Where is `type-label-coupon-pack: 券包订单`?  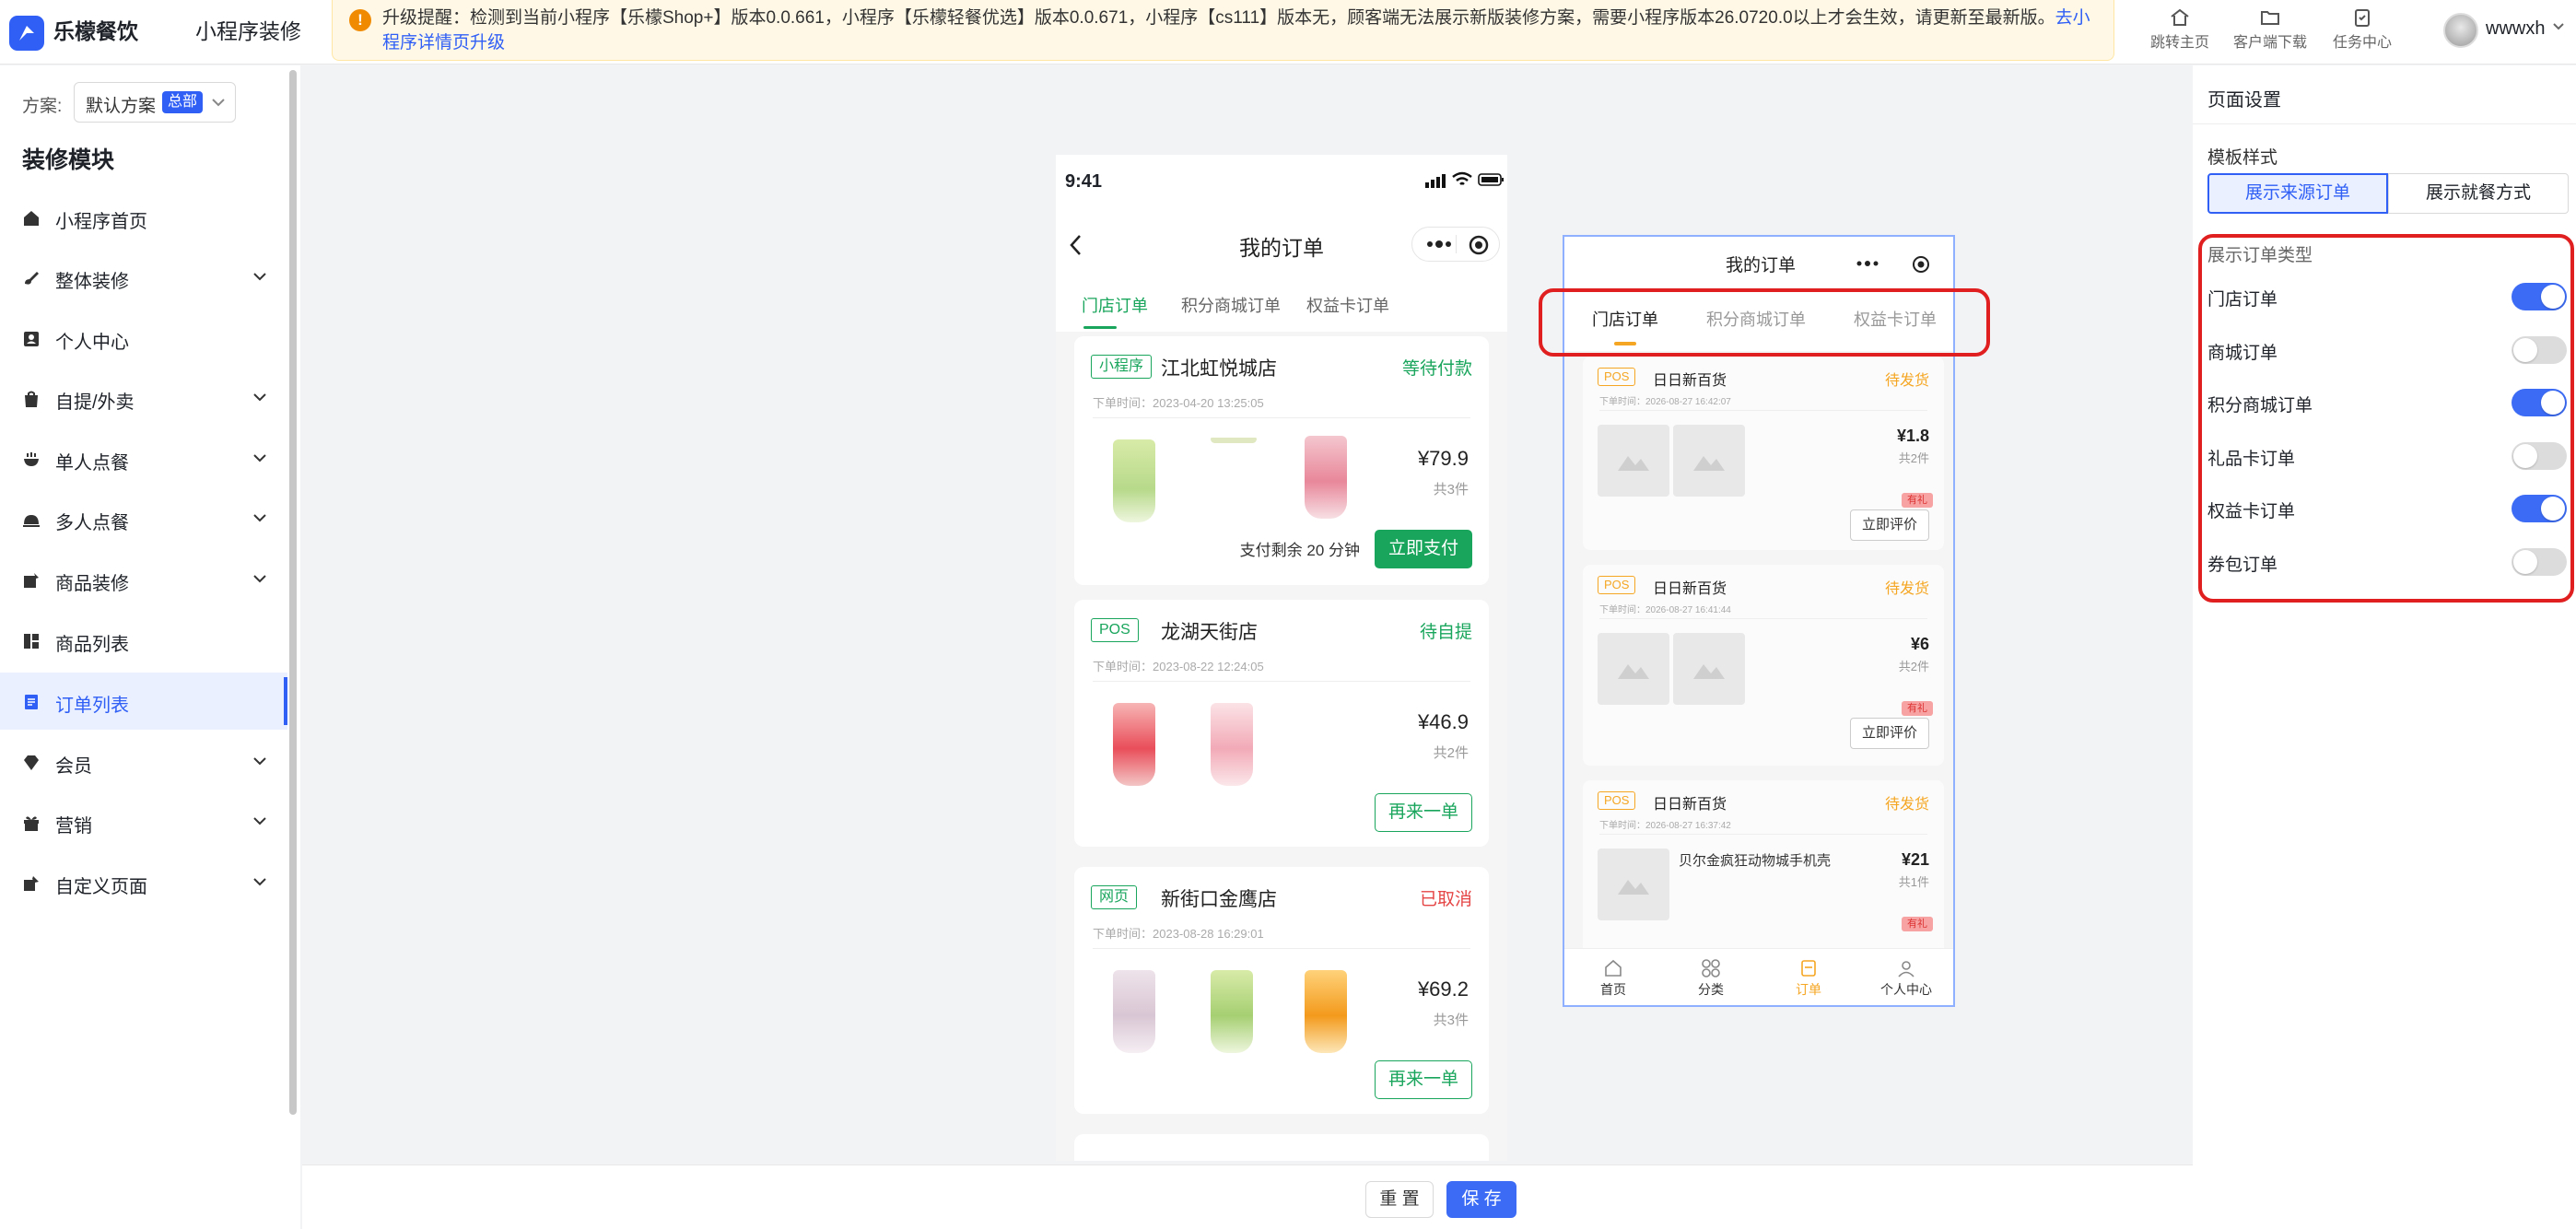
type-label-coupon-pack: 券包订单 is located at coordinates (2242, 565).